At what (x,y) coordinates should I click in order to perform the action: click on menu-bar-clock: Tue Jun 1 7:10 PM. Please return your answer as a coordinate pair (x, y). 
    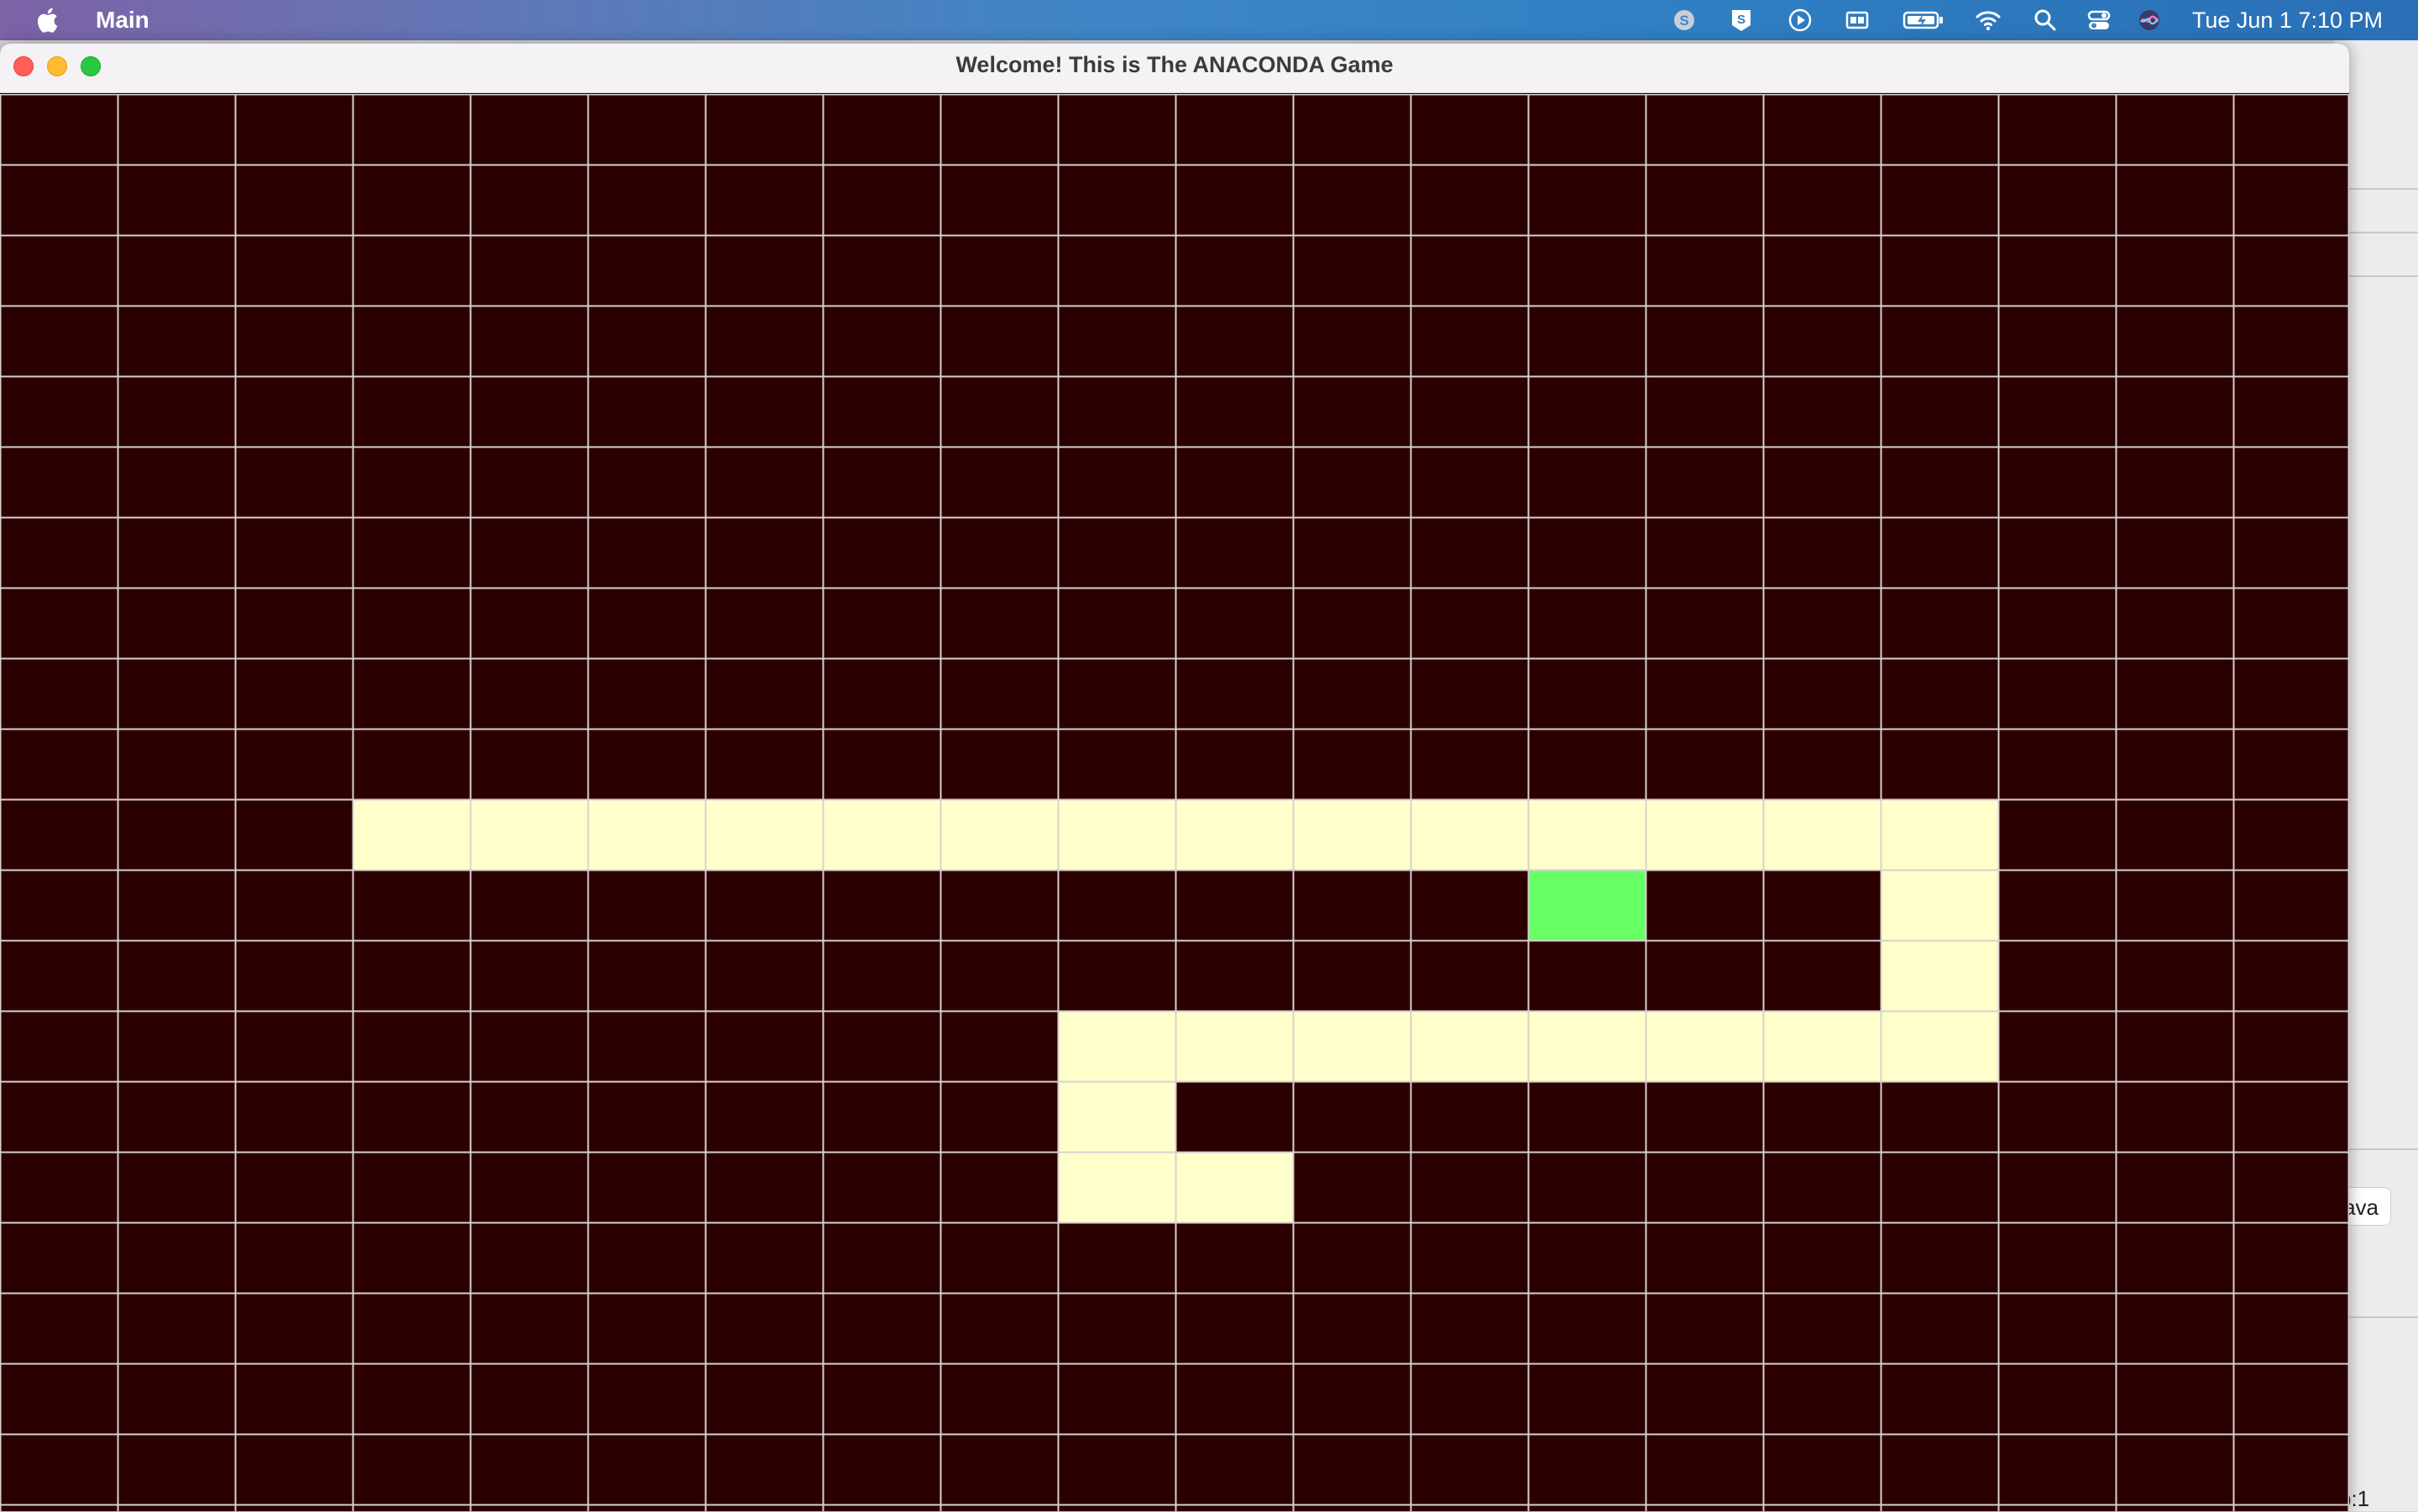
    Looking at the image, I should click on (2287, 20).